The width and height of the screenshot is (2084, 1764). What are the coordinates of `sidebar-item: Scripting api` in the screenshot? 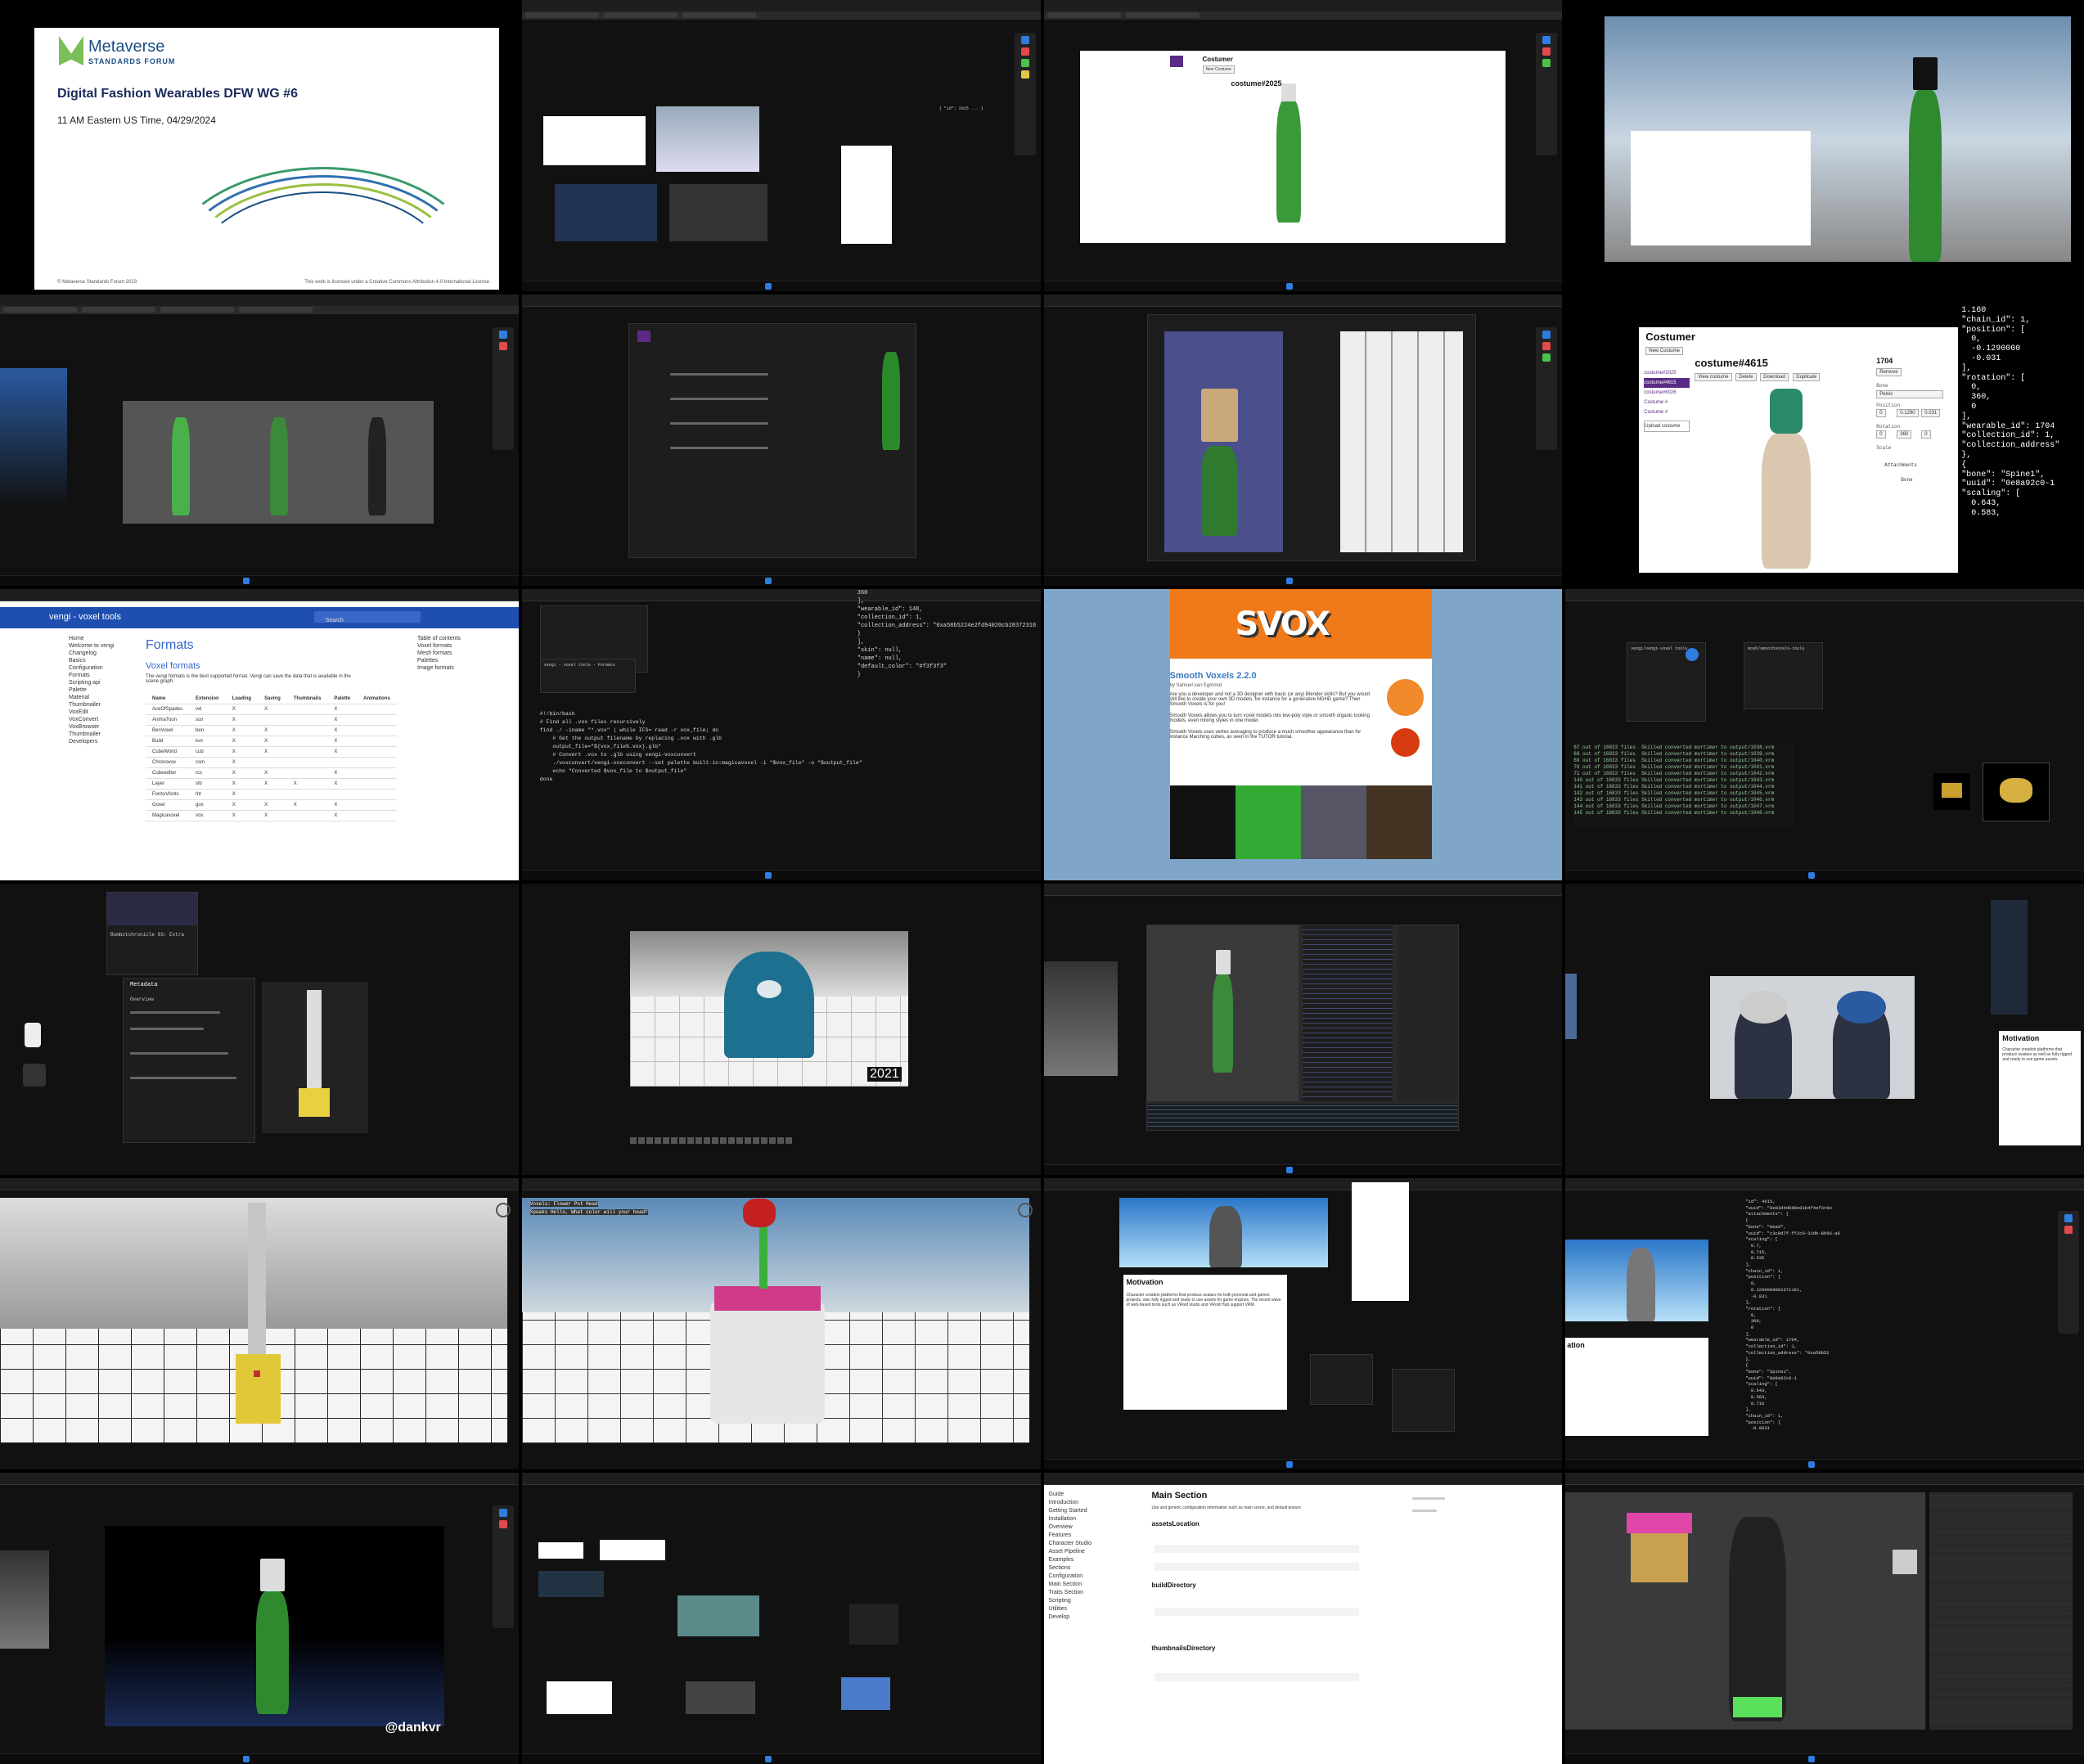 It's located at (92, 683).